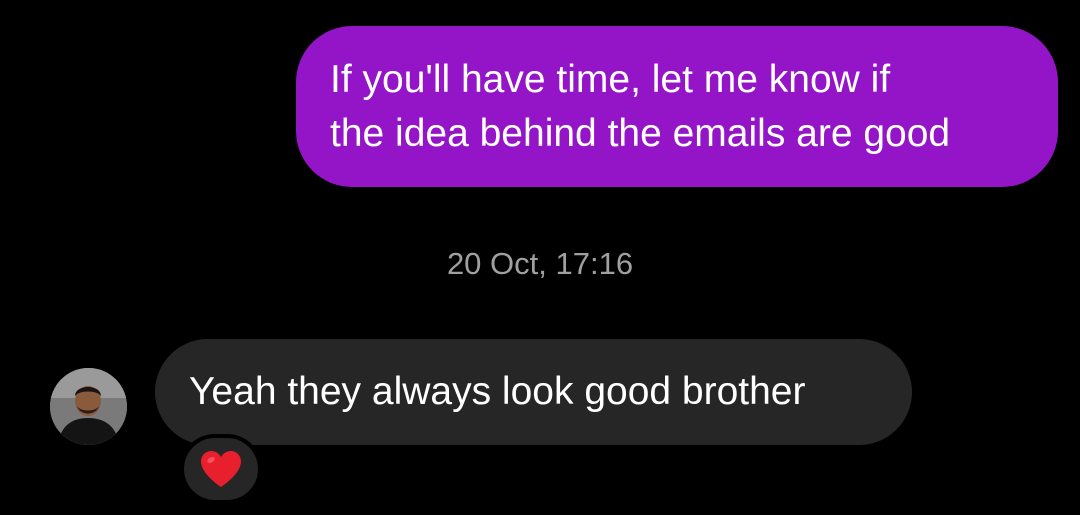 The height and width of the screenshot is (515, 1080). I want to click on avatar, so click(88, 406).